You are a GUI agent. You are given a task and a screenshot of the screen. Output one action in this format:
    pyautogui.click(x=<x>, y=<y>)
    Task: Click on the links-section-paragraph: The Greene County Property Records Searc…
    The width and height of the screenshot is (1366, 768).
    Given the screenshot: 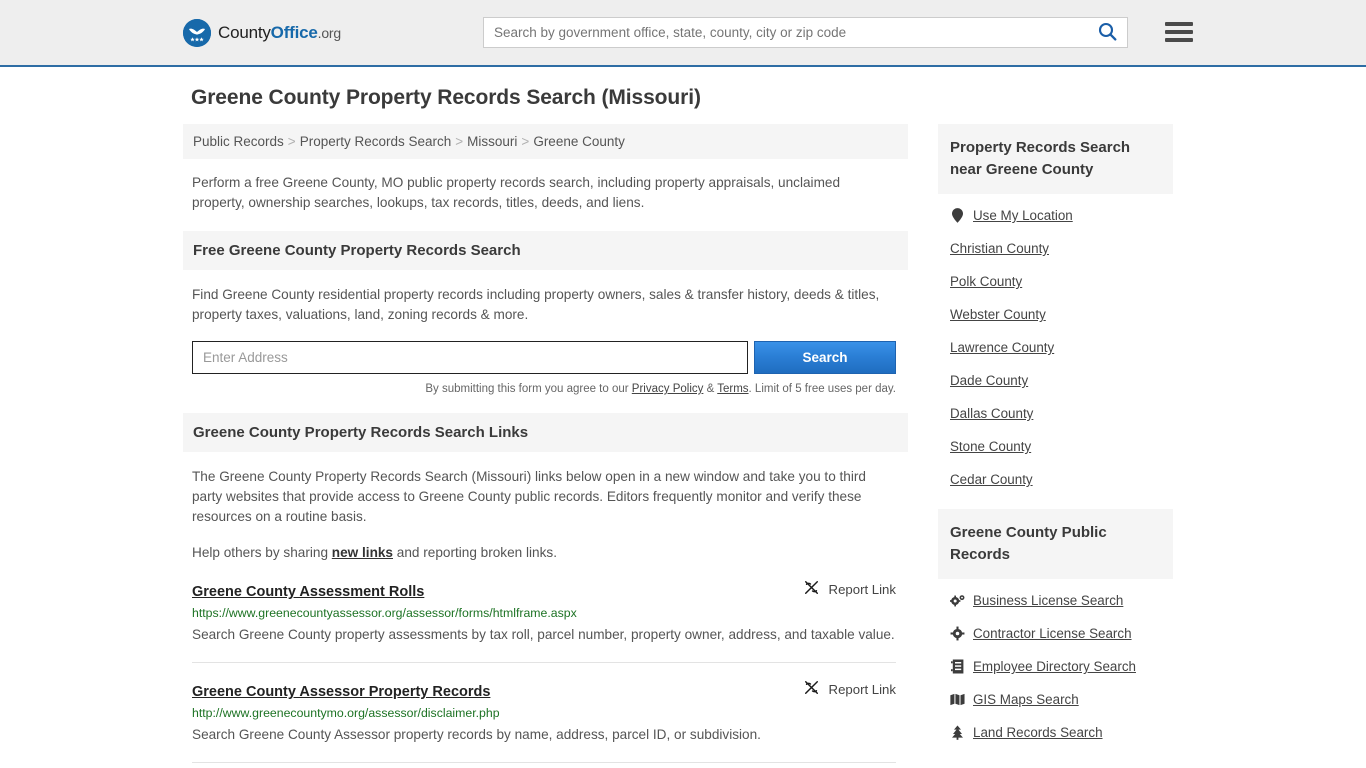 What is the action you would take?
    pyautogui.click(x=529, y=496)
    